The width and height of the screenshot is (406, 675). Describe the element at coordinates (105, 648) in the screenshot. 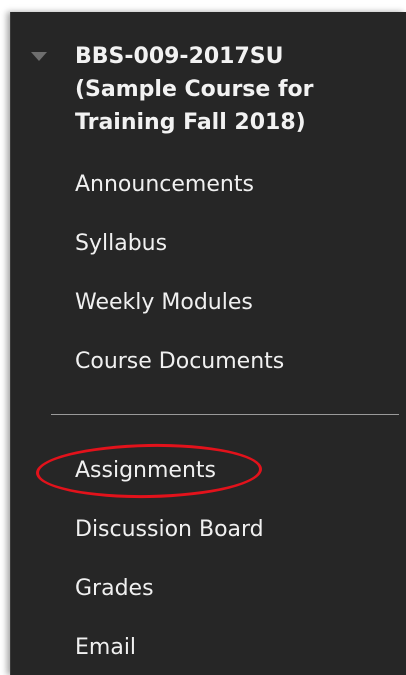

I see `menu-item-email: Email` at that location.